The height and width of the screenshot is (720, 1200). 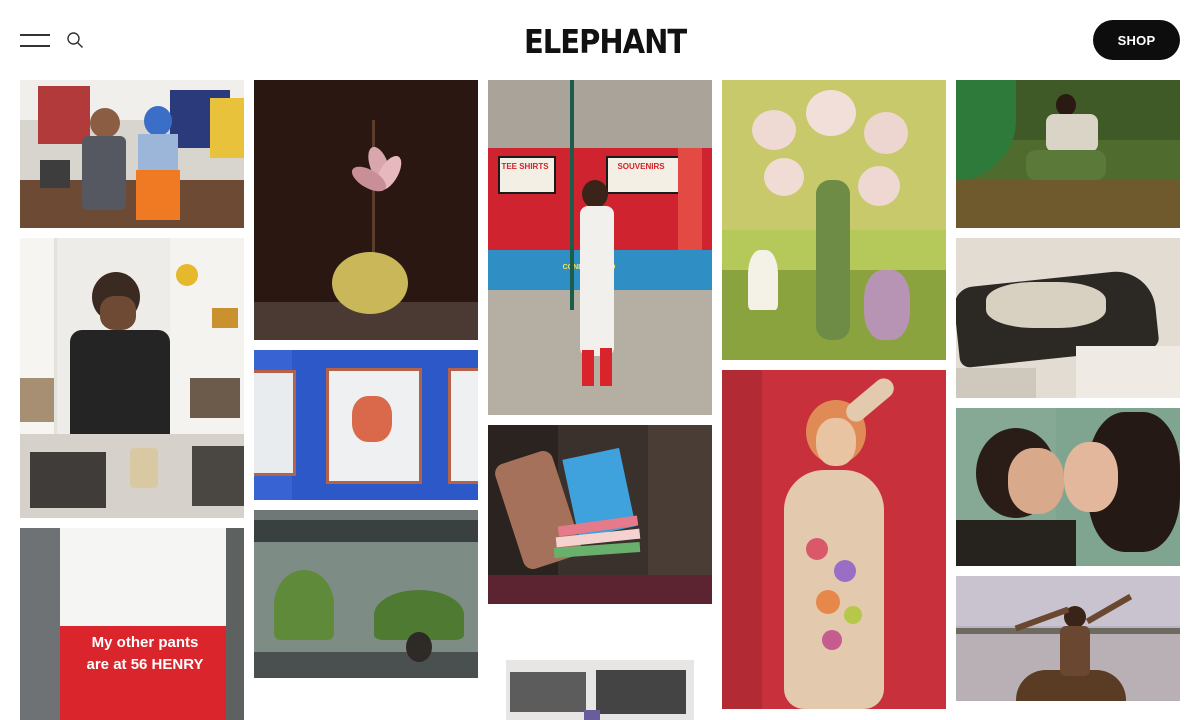 I want to click on gallery-tile-rope-sculpture, so click(x=1068, y=318).